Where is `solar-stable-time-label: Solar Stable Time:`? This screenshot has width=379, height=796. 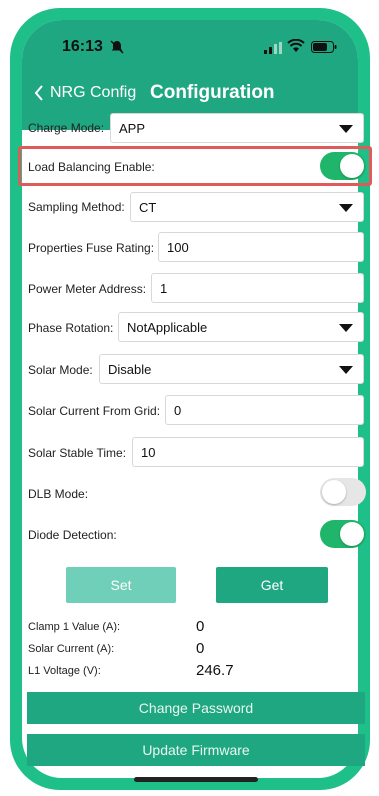 solar-stable-time-label: Solar Stable Time: is located at coordinates (77, 453).